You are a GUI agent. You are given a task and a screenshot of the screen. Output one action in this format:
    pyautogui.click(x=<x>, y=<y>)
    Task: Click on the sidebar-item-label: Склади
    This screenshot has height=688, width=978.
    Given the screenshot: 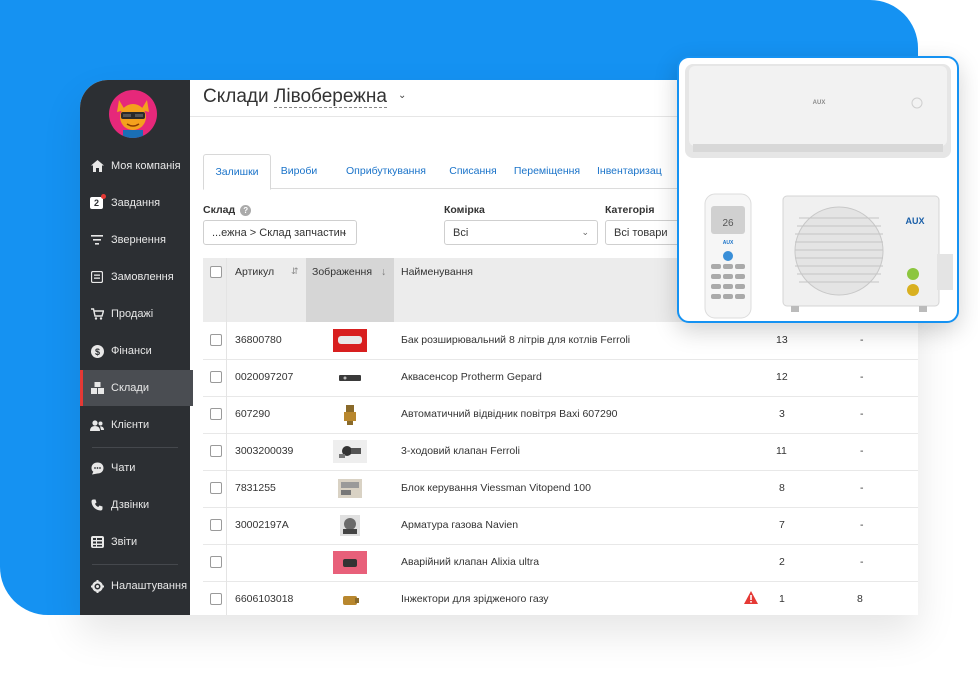 What is the action you would take?
    pyautogui.click(x=130, y=388)
    